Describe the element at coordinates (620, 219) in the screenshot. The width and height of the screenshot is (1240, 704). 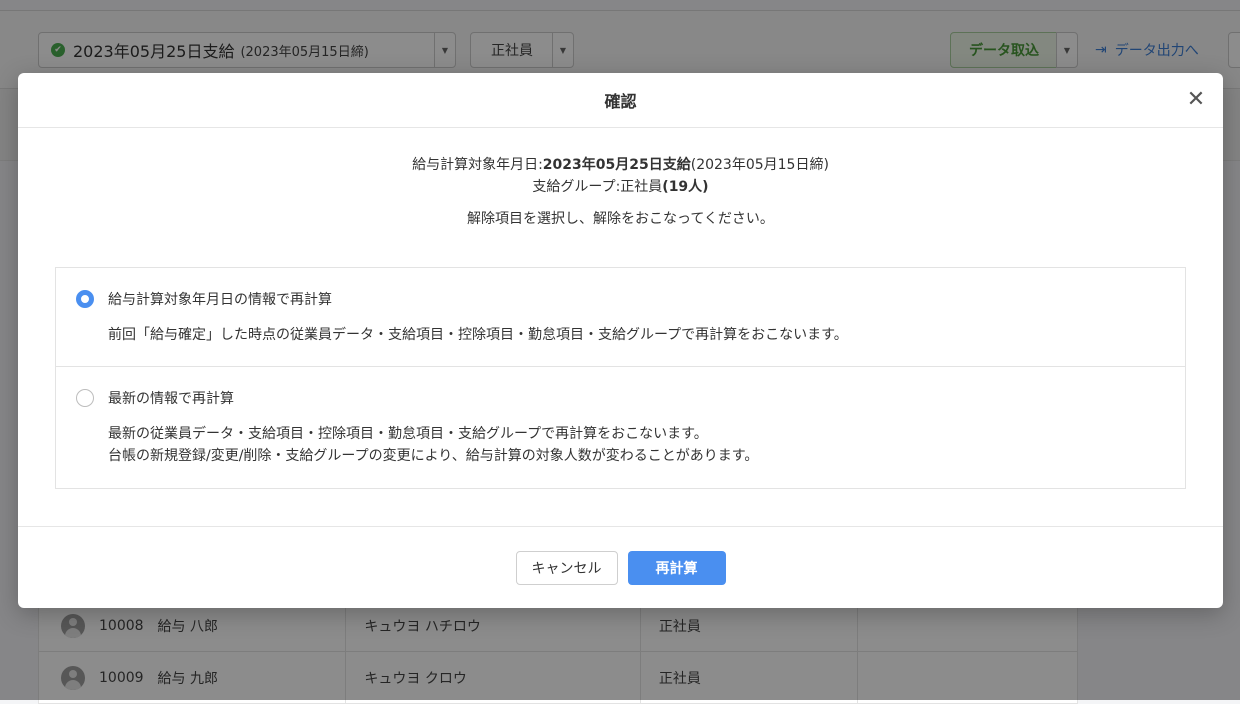
I see `instruction-text: 解除項目を選択し、解除をおこなってください。` at that location.